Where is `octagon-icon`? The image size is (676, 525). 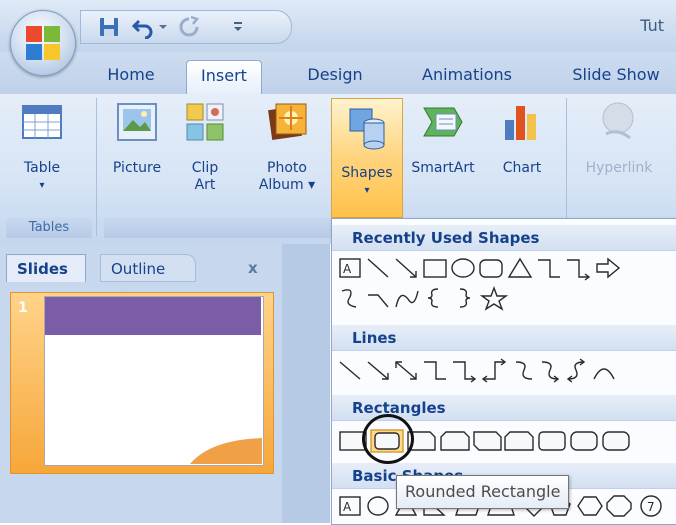 octagon-icon is located at coordinates (619, 506).